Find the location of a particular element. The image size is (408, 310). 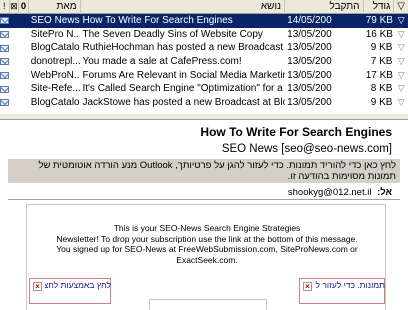

message-size: 16 KB is located at coordinates (379, 34).